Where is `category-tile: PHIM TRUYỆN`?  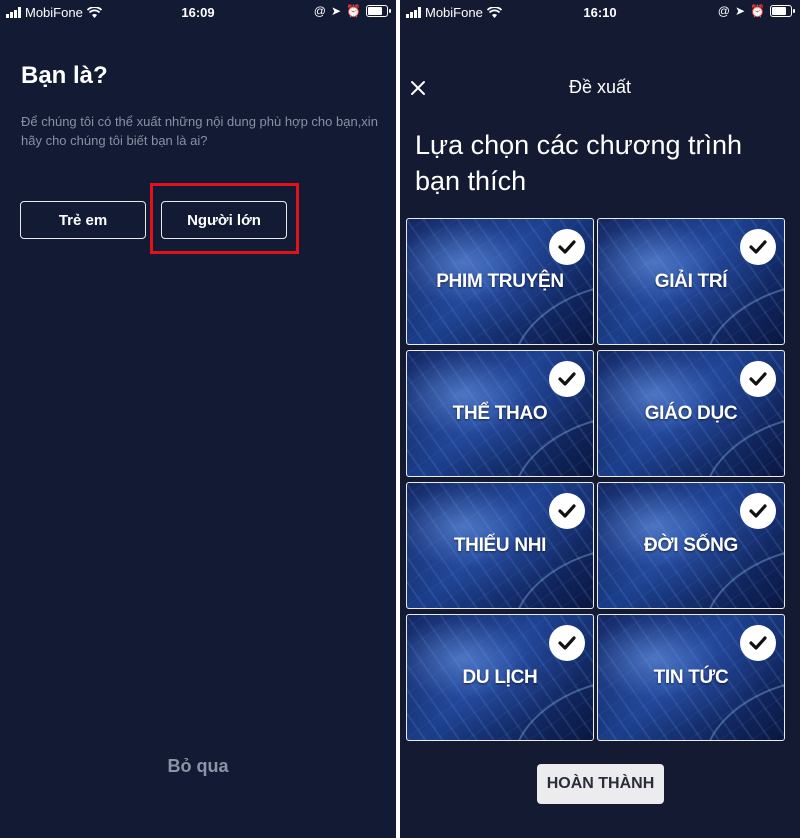
category-tile: PHIM TRUYỆN is located at coordinates (500, 281).